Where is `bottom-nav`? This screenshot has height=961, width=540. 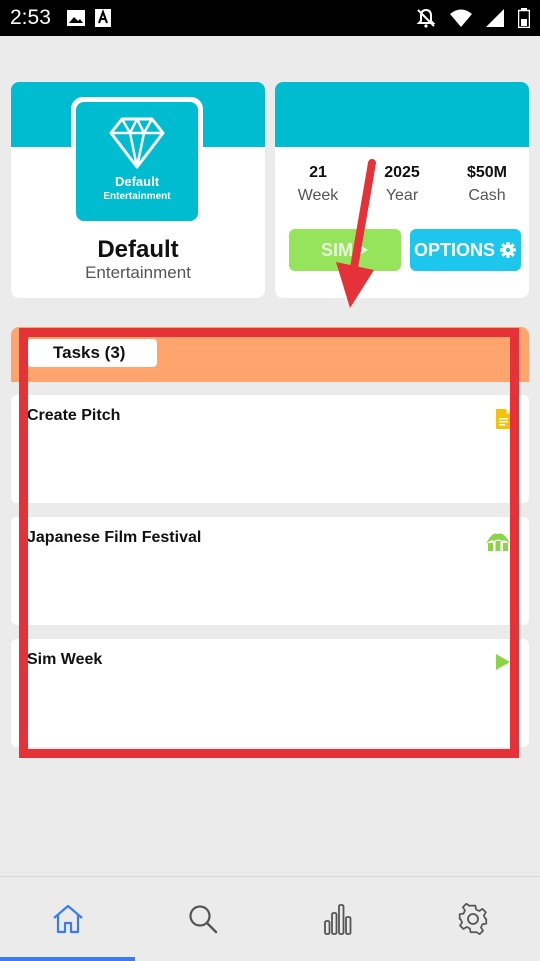
bottom-nav is located at coordinates (270, 918).